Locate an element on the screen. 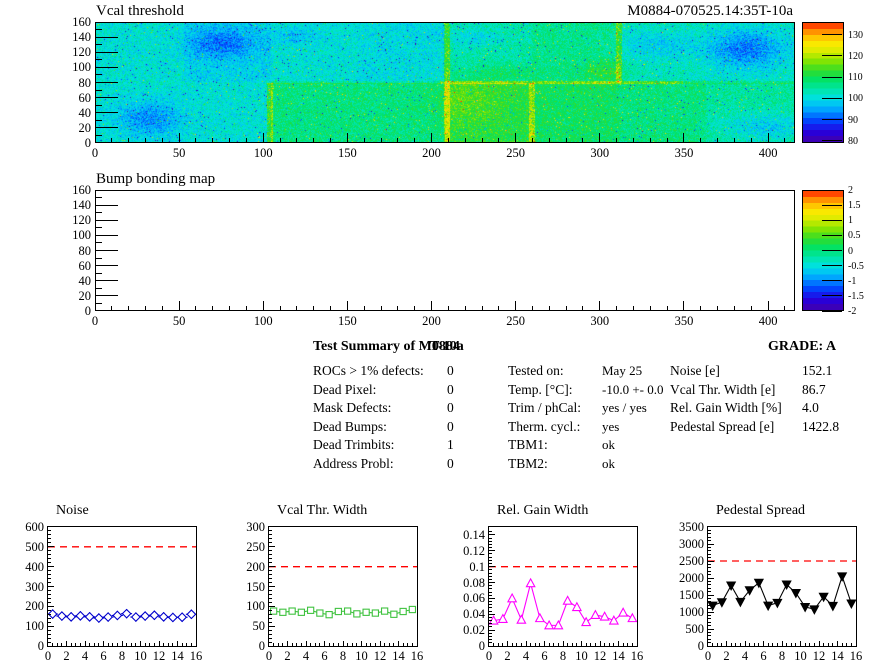 The height and width of the screenshot is (672, 896). noise-plot-frame is located at coordinates (122, 586).